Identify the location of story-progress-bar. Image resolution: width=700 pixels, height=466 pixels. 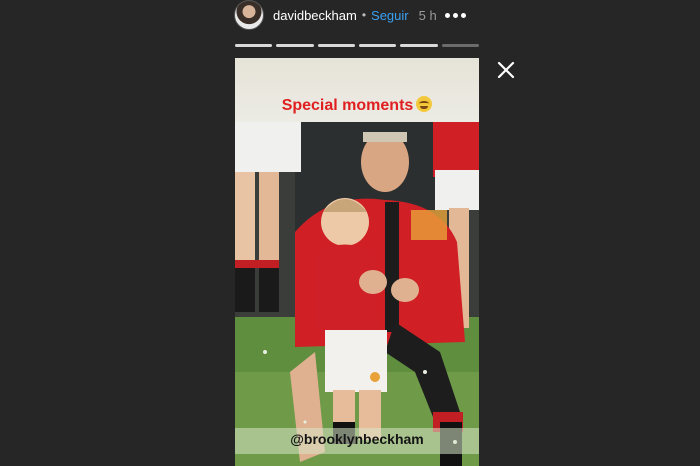
(357, 45).